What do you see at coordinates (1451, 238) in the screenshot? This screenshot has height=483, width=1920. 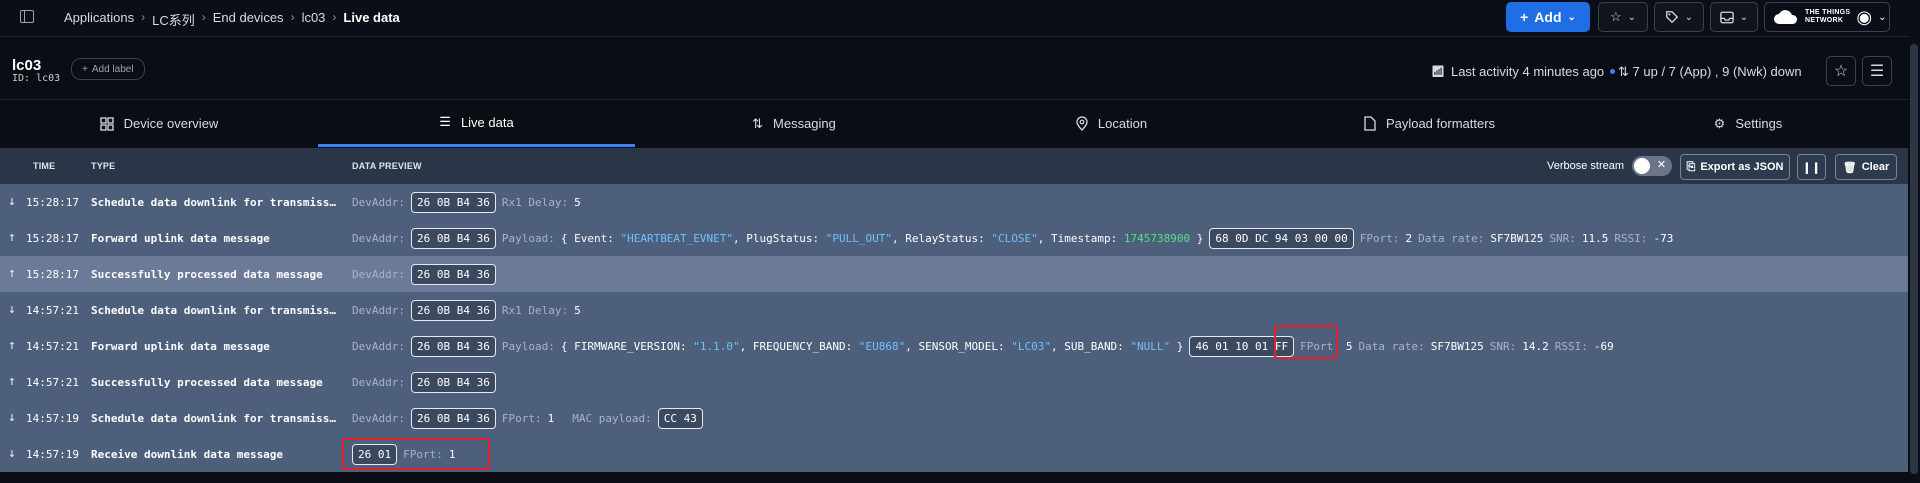 I see `datarate-label: Data rate:` at bounding box center [1451, 238].